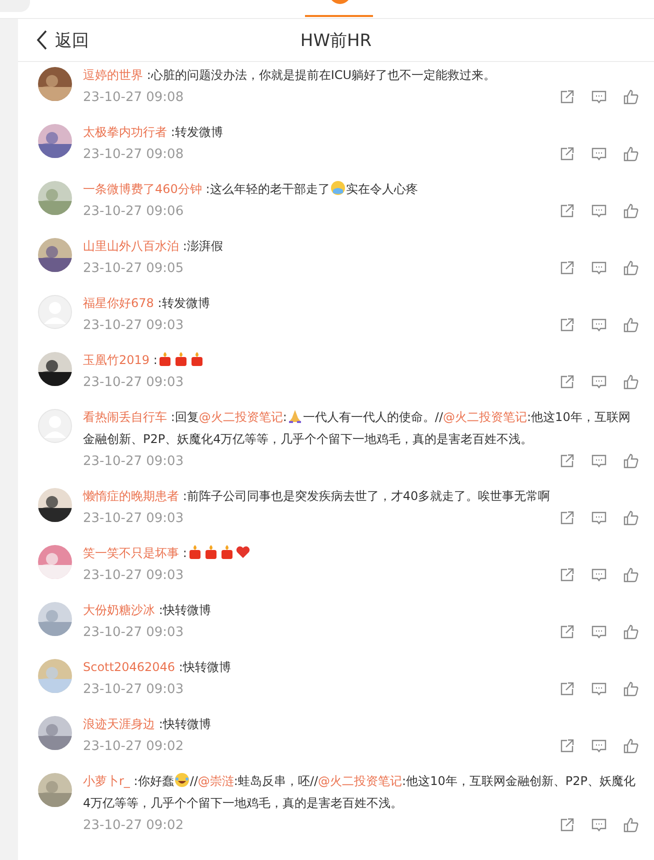 Image resolution: width=654 pixels, height=860 pixels. What do you see at coordinates (338, 188) in the screenshot?
I see `crying-face-icon` at bounding box center [338, 188].